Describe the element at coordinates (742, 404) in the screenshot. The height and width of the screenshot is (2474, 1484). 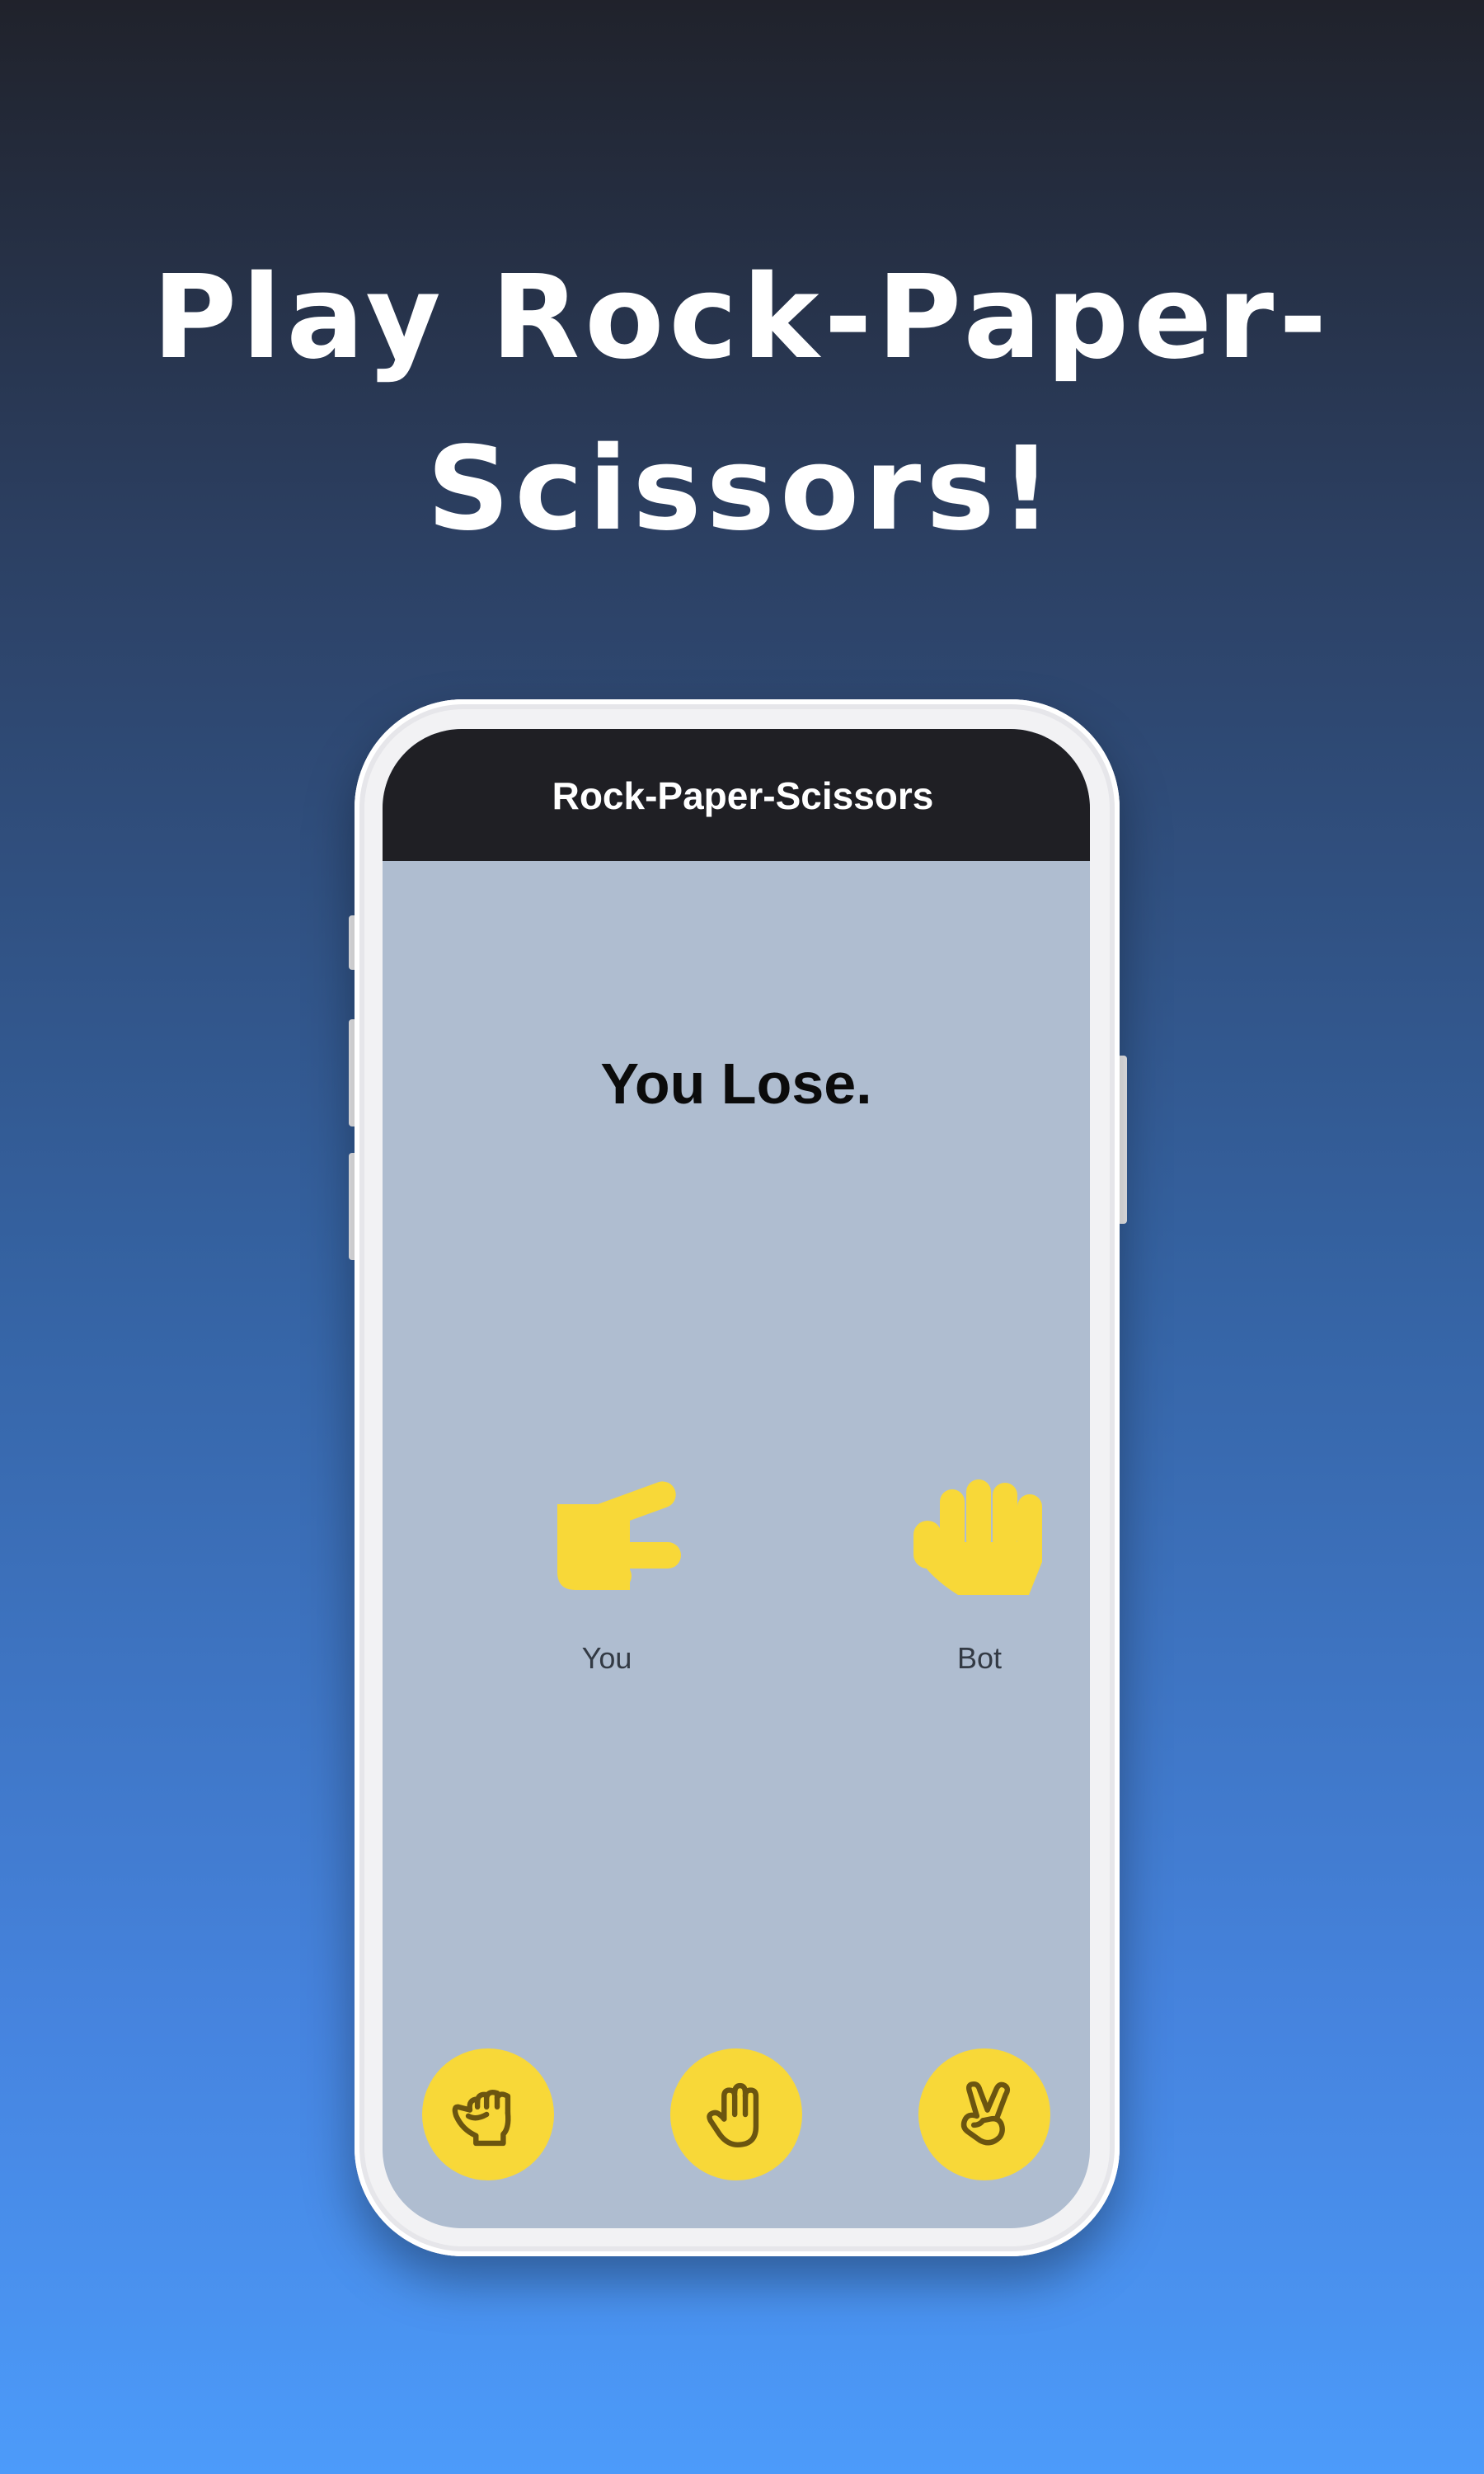
I see `promo-headline: Play Rock-Paper- Scissors!` at that location.